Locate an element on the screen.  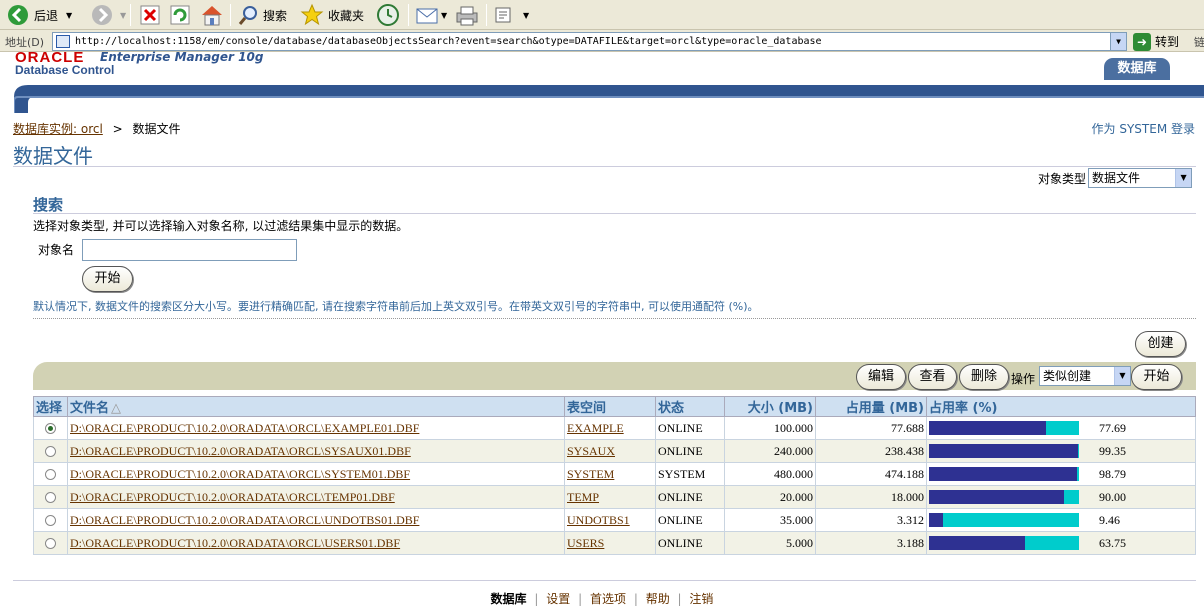
stop-icon is located at coordinates (150, 15).